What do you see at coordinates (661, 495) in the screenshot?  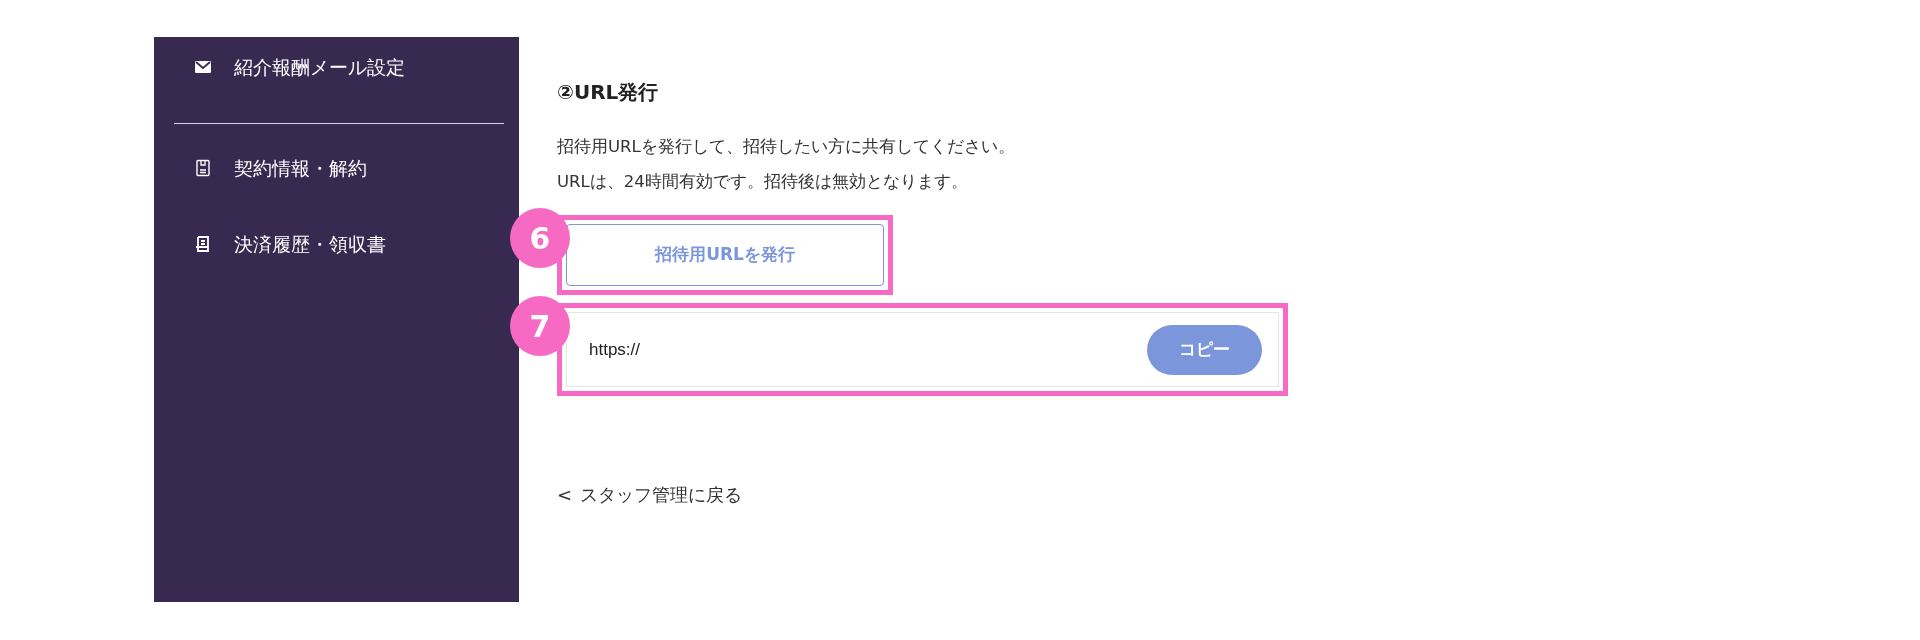 I see `back-link-text: スタッフ管理に戻る` at bounding box center [661, 495].